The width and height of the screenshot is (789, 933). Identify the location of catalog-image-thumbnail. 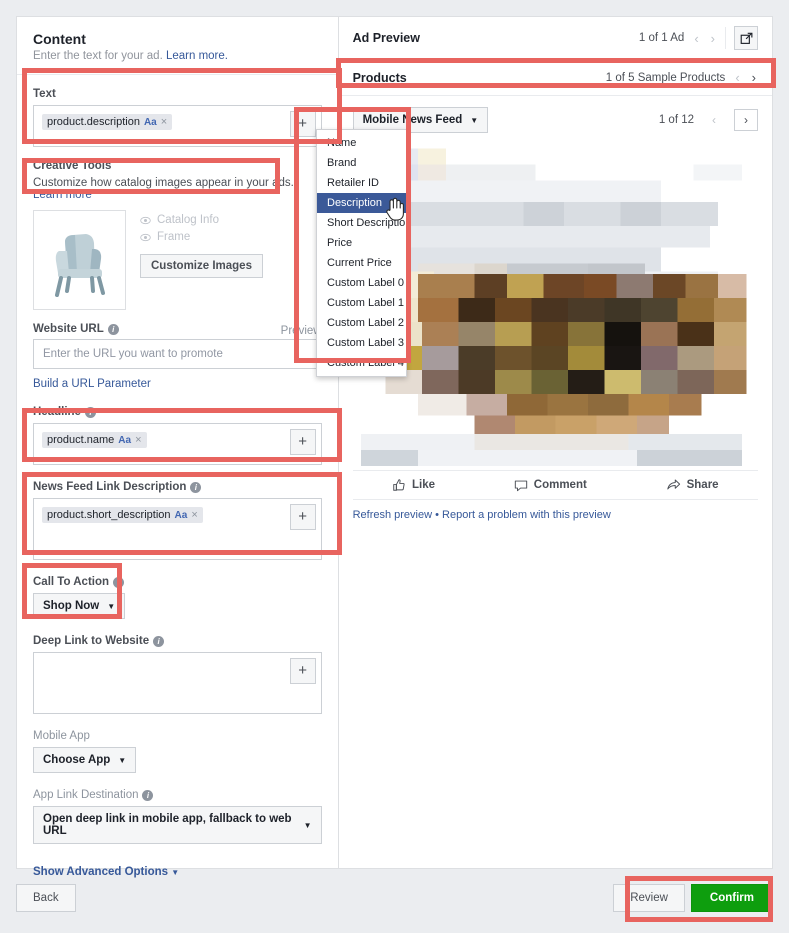
(79, 260).